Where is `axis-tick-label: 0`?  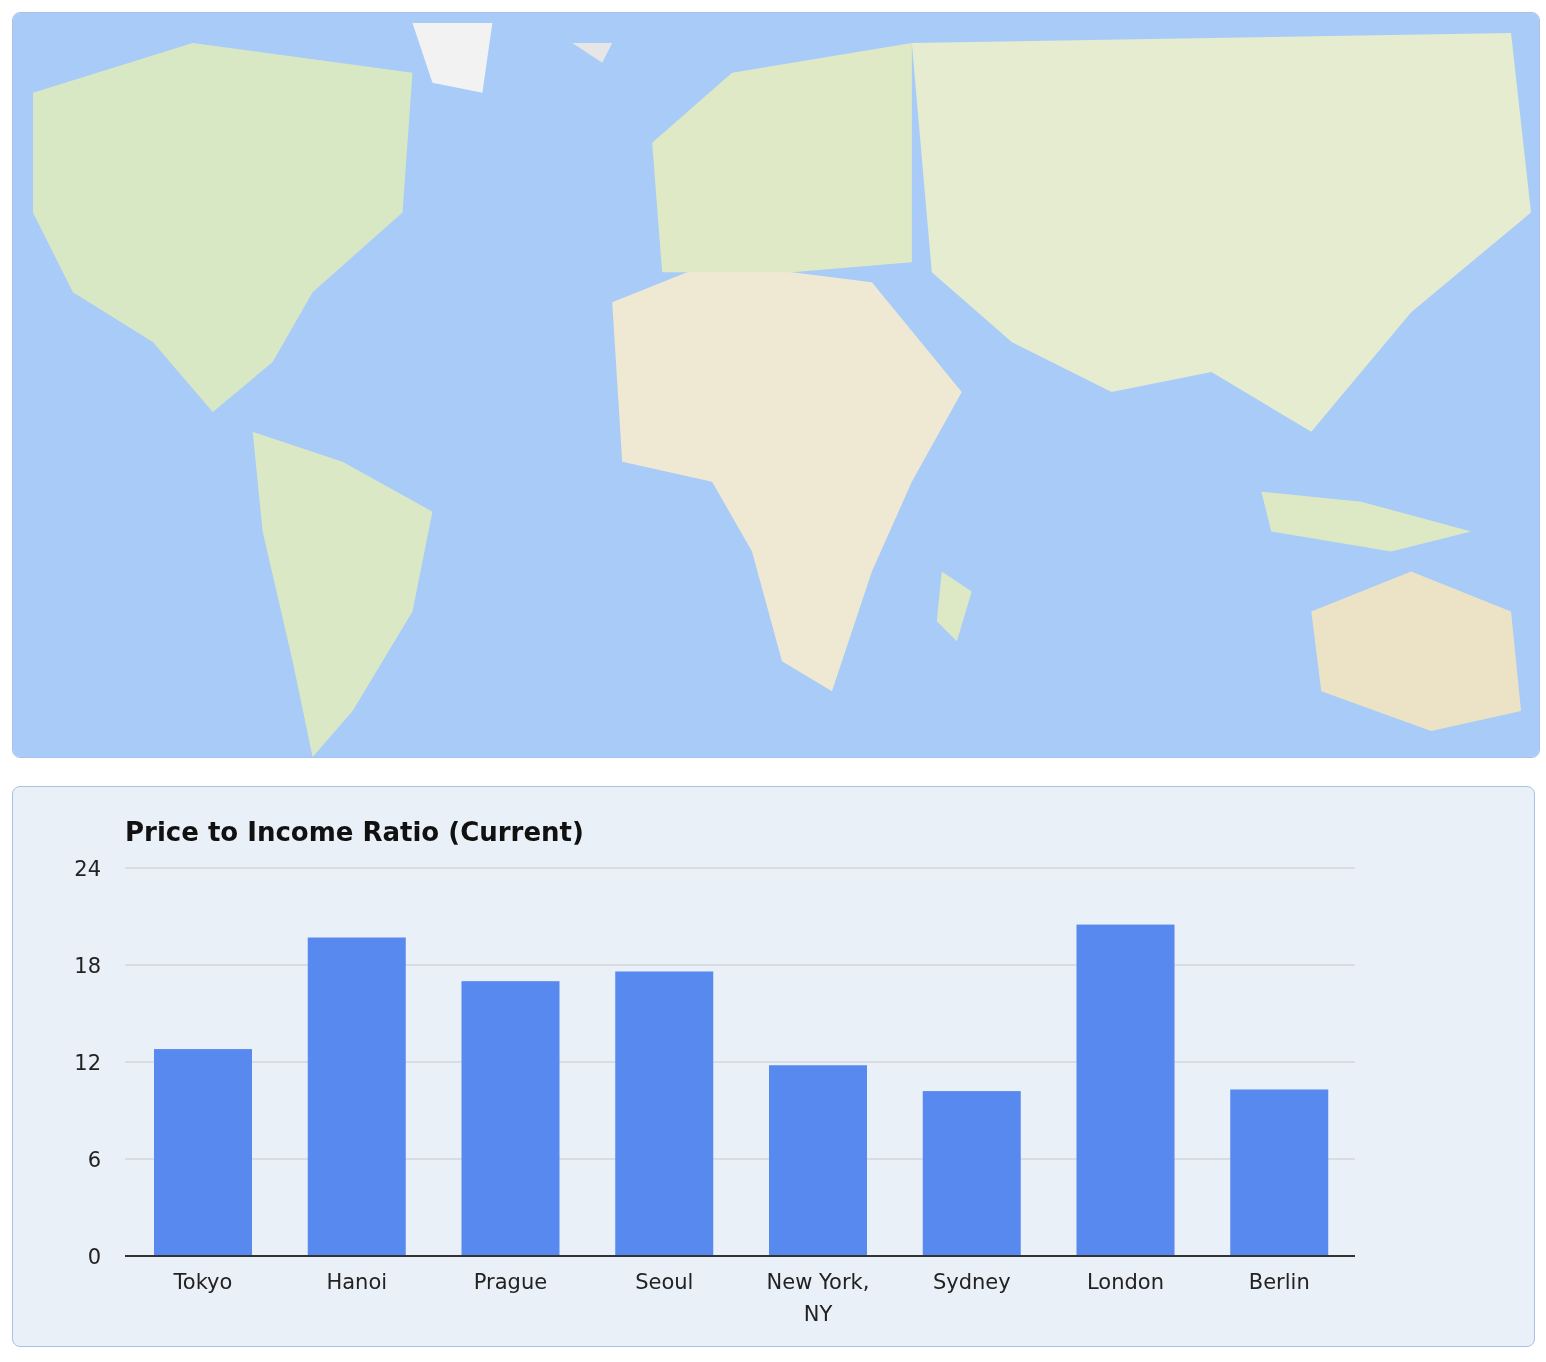 axis-tick-label: 0 is located at coordinates (94, 1257).